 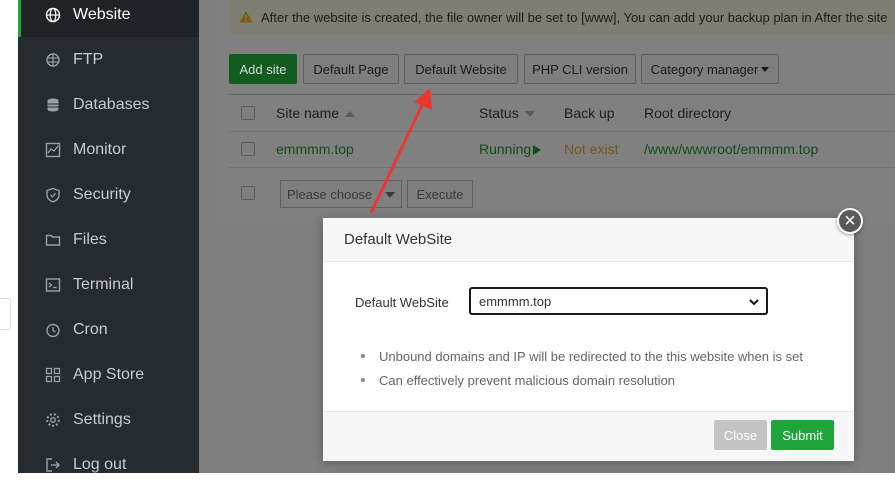 I want to click on dialog-footer: Close Submit, so click(x=588, y=436).